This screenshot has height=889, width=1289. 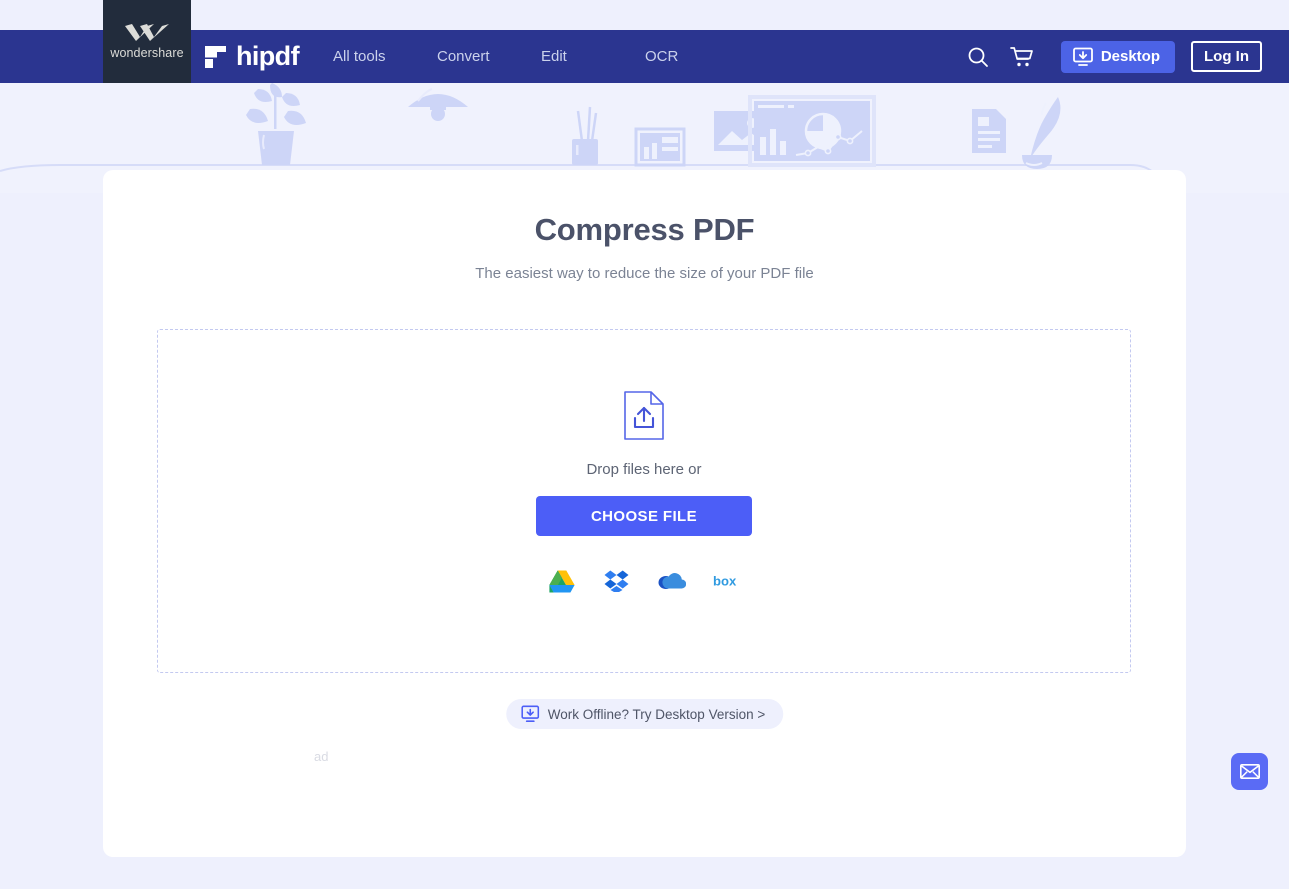 I want to click on hipdf-wordmark: hipdf, so click(x=268, y=56).